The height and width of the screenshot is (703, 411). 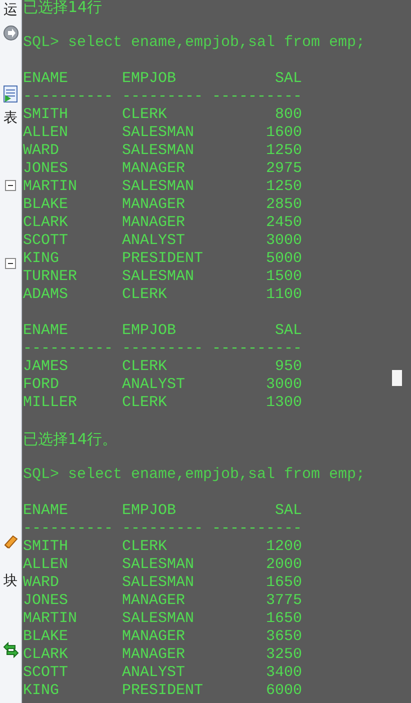 I want to click on menu-label: 运, so click(x=11, y=10).